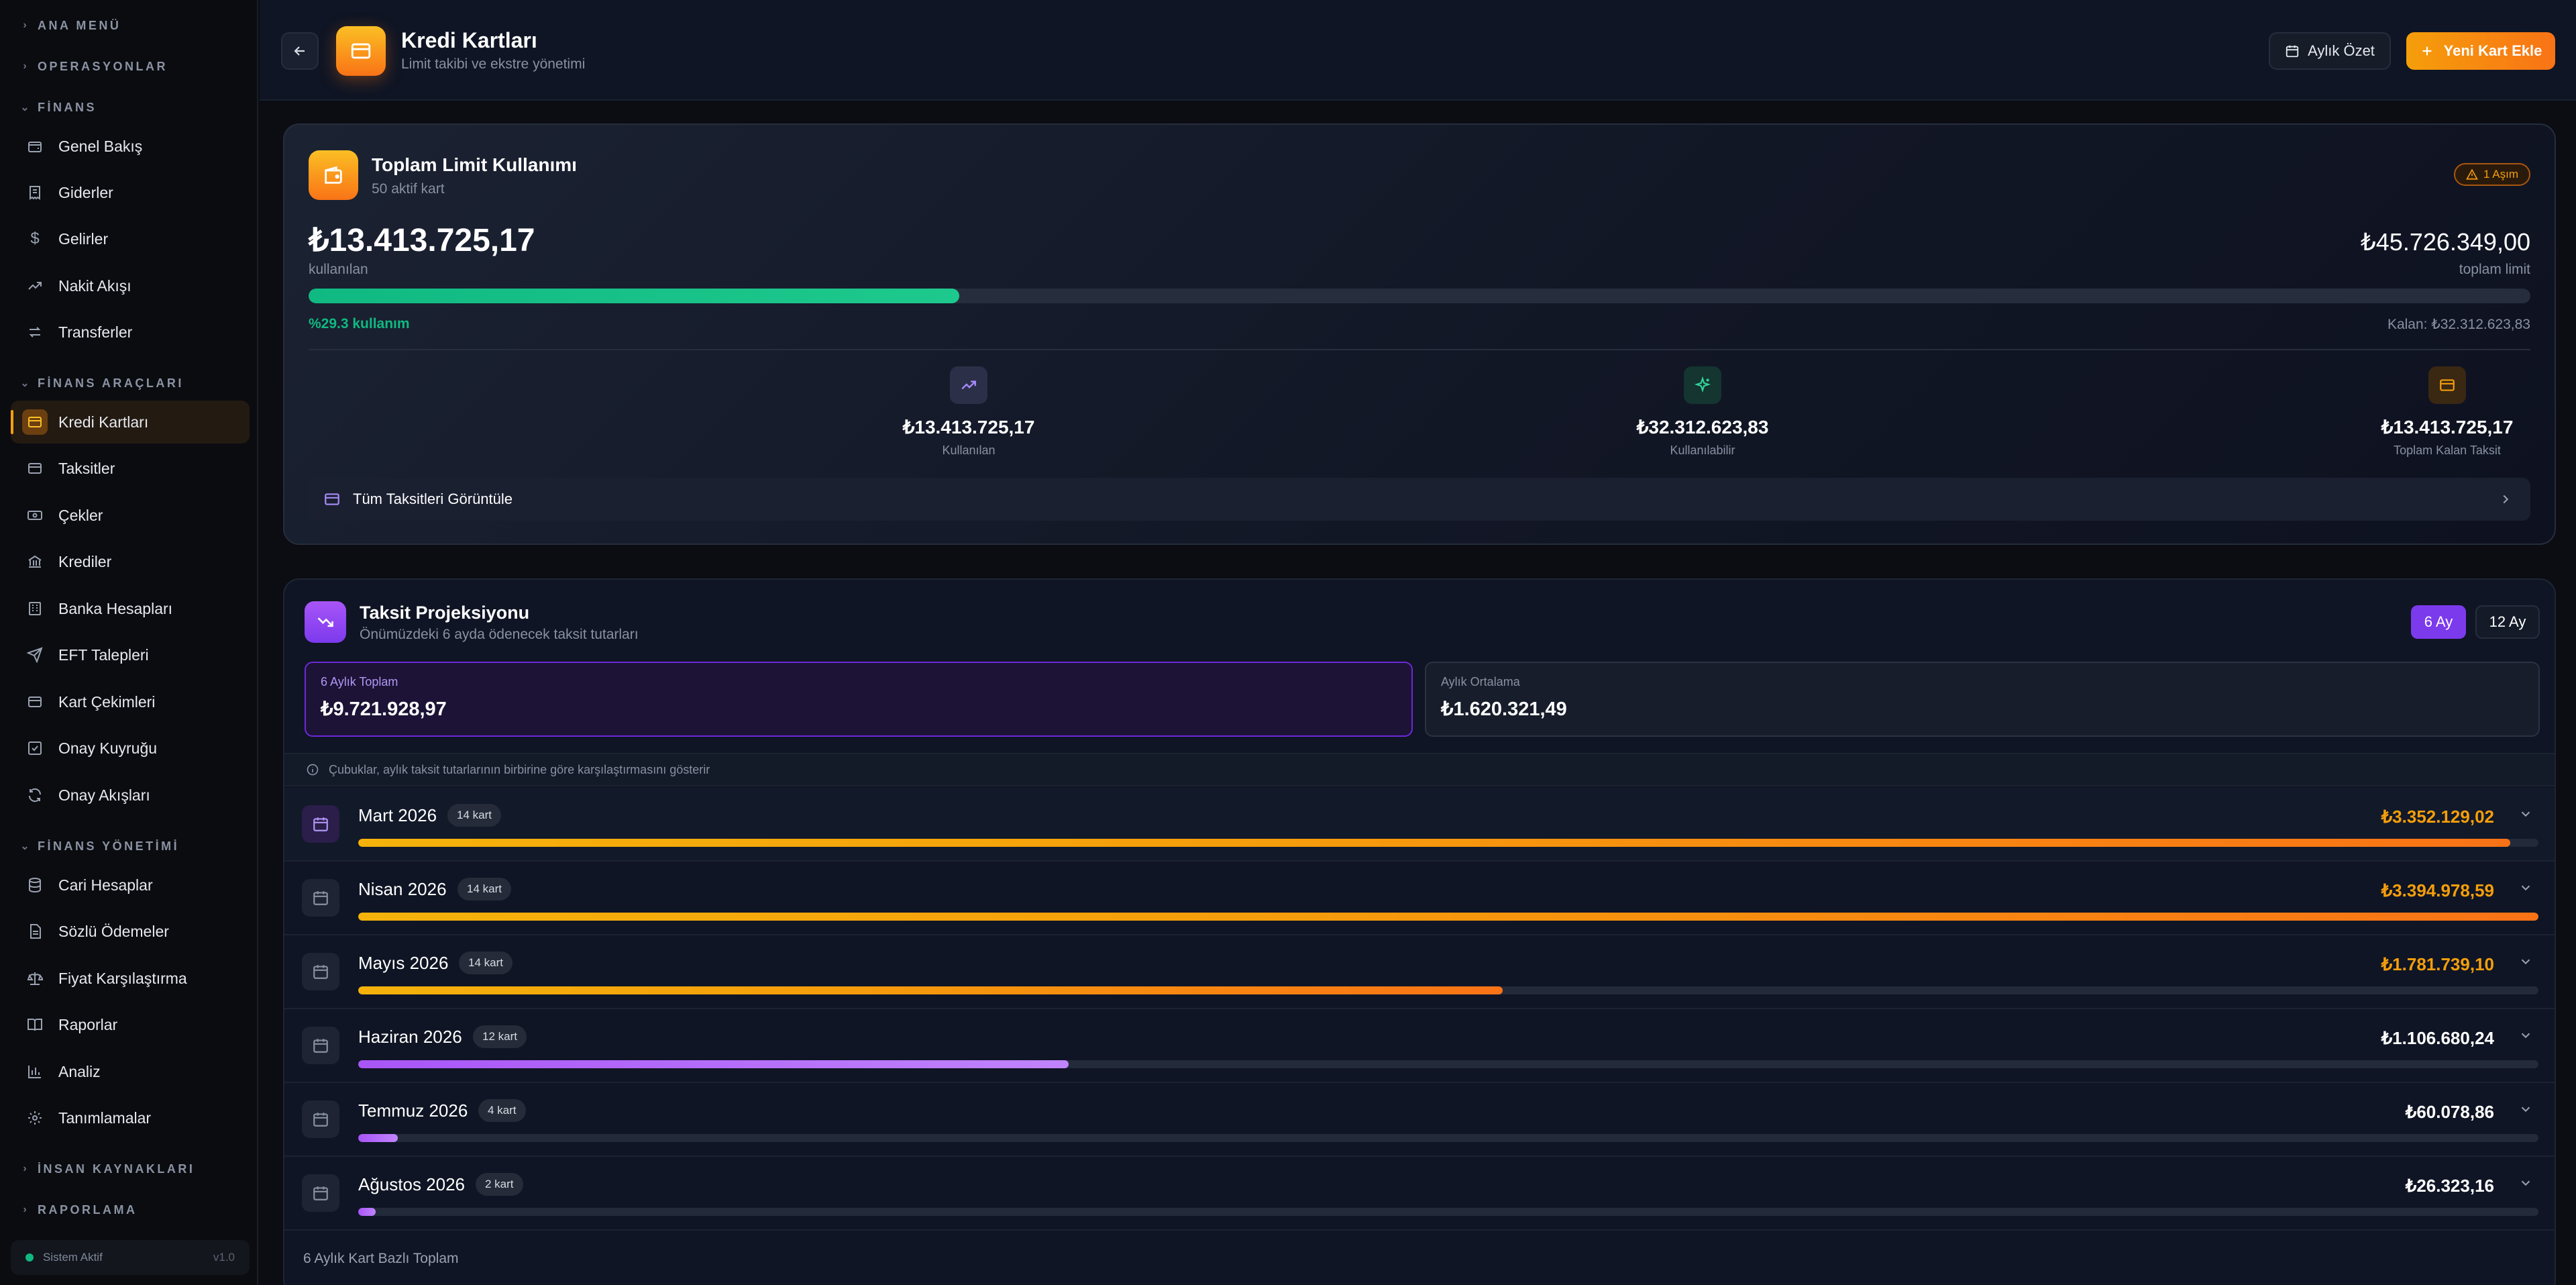  Describe the element at coordinates (34, 332) in the screenshot. I see `arrows-swap-icon` at that location.